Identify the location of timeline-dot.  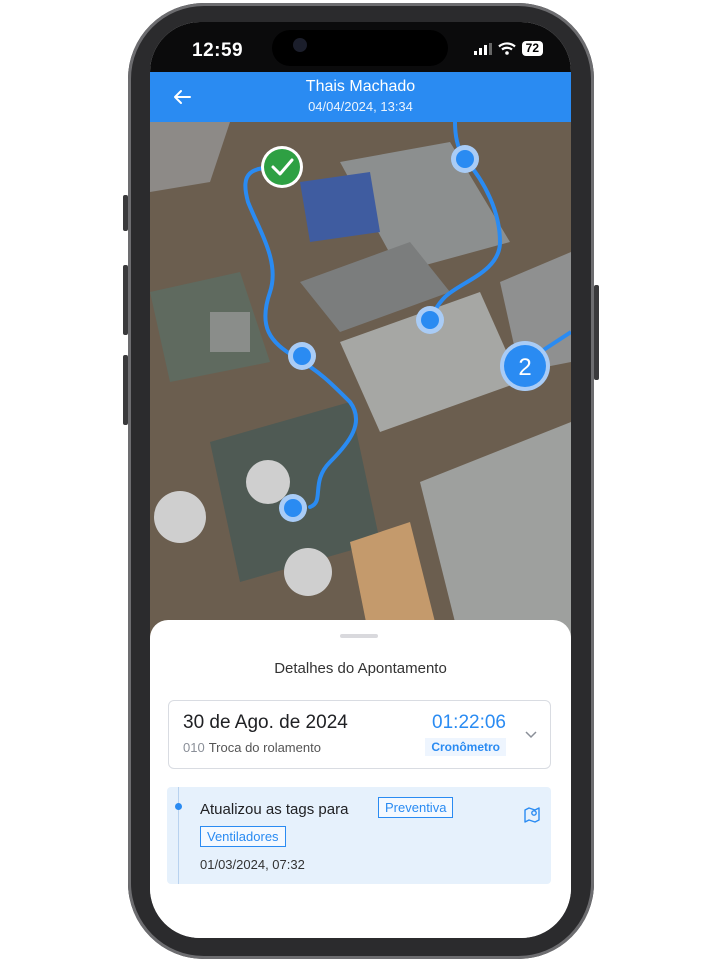
(178, 806).